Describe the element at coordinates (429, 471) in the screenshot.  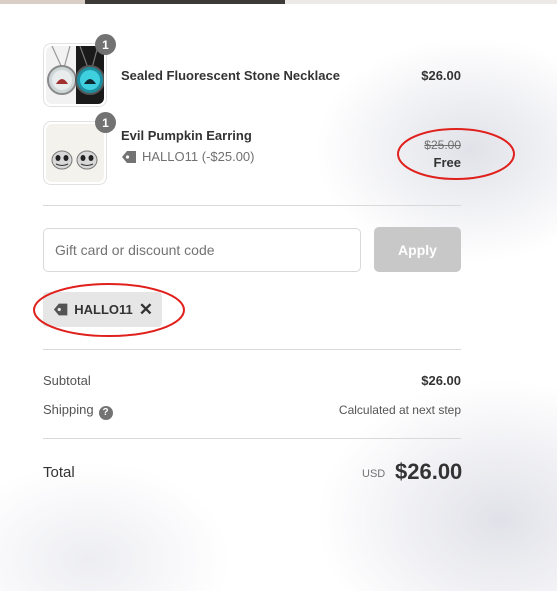
I see `total-value: $26.00` at that location.